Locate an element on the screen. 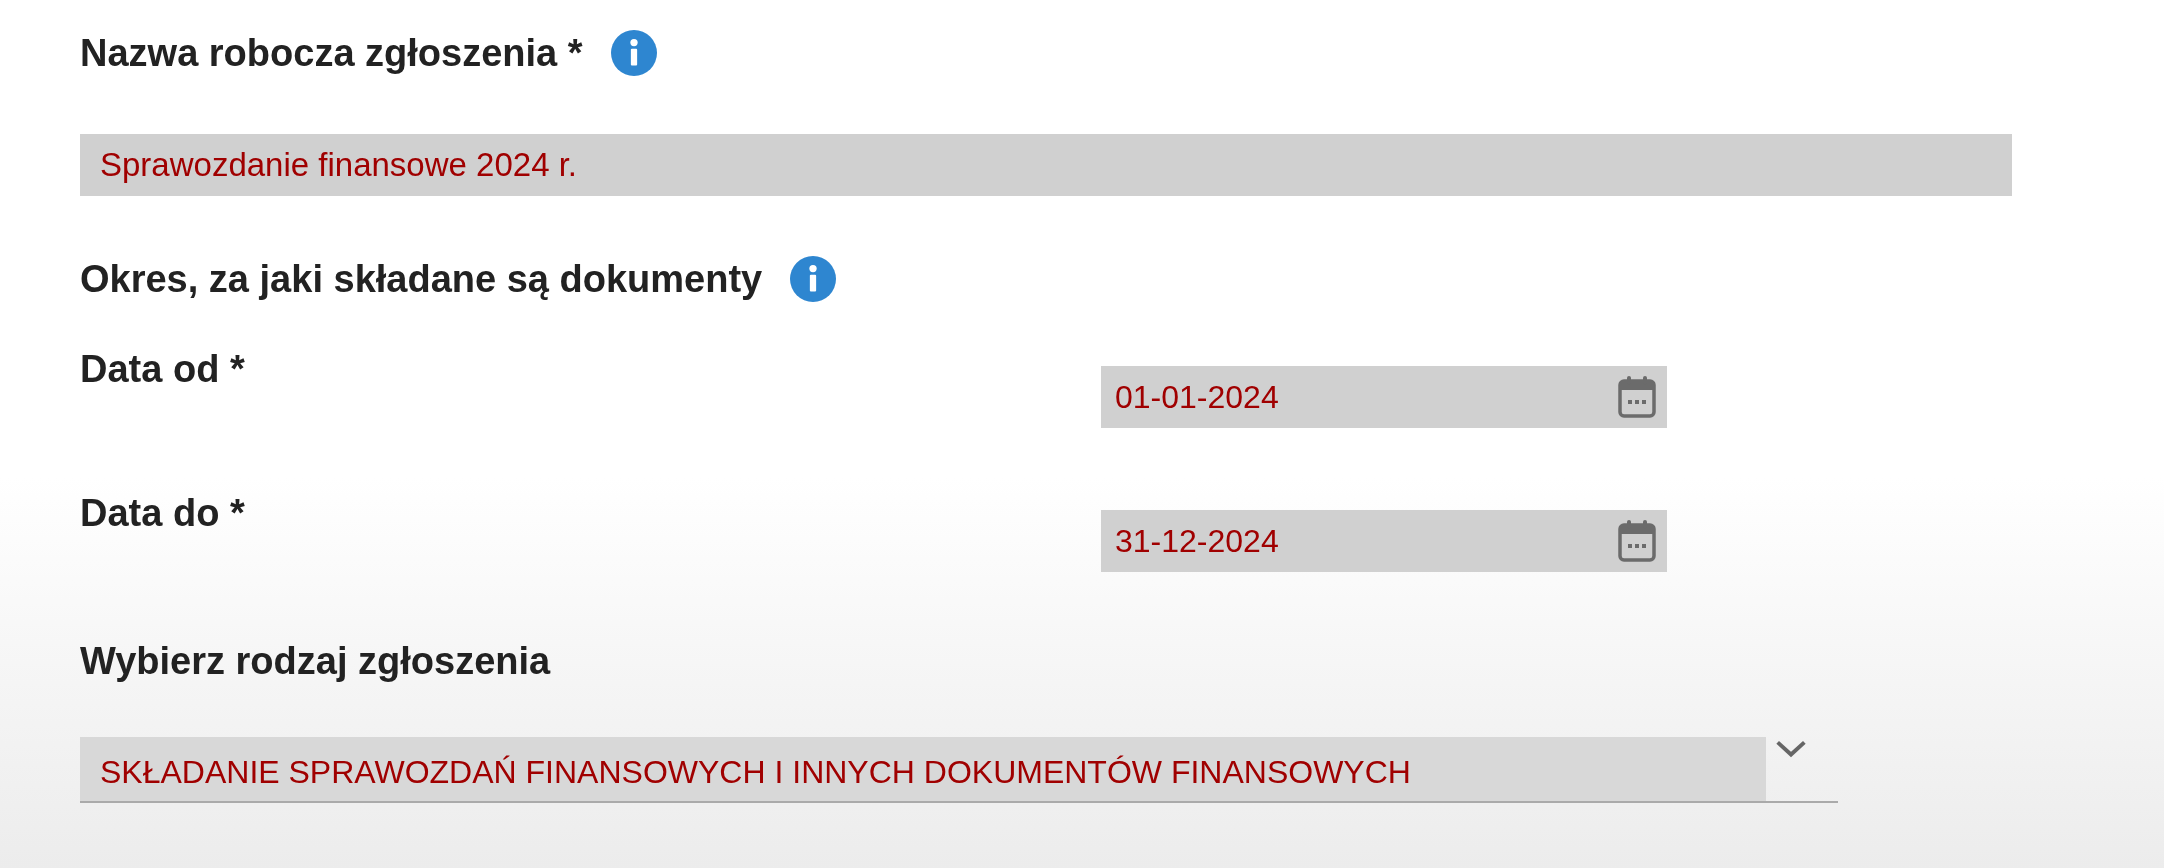 The width and height of the screenshot is (2164, 868). field-label: Wybierz rodzaj zgłoszenia is located at coordinates (316, 661).